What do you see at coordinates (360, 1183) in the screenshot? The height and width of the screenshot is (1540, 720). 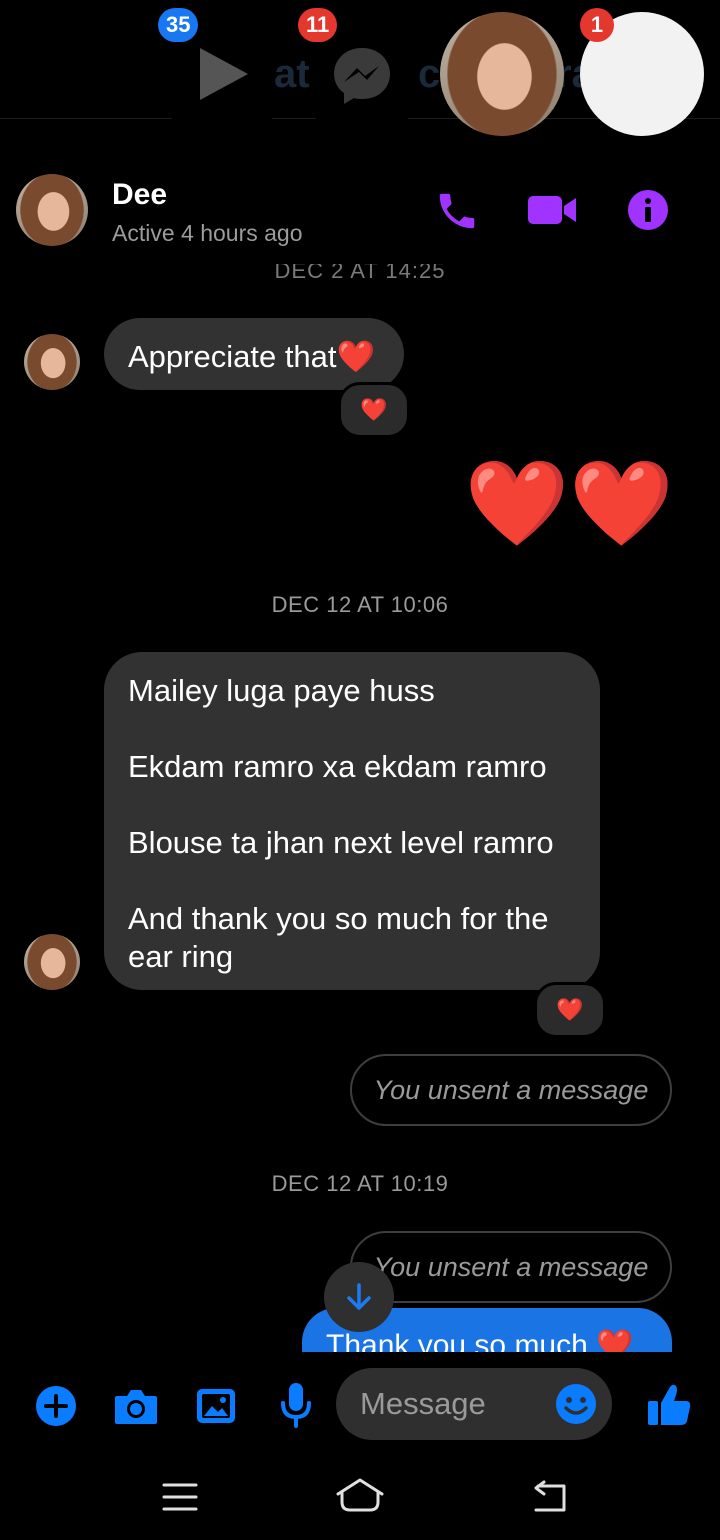 I see `date-separator: DEC 12 AT 10:19` at bounding box center [360, 1183].